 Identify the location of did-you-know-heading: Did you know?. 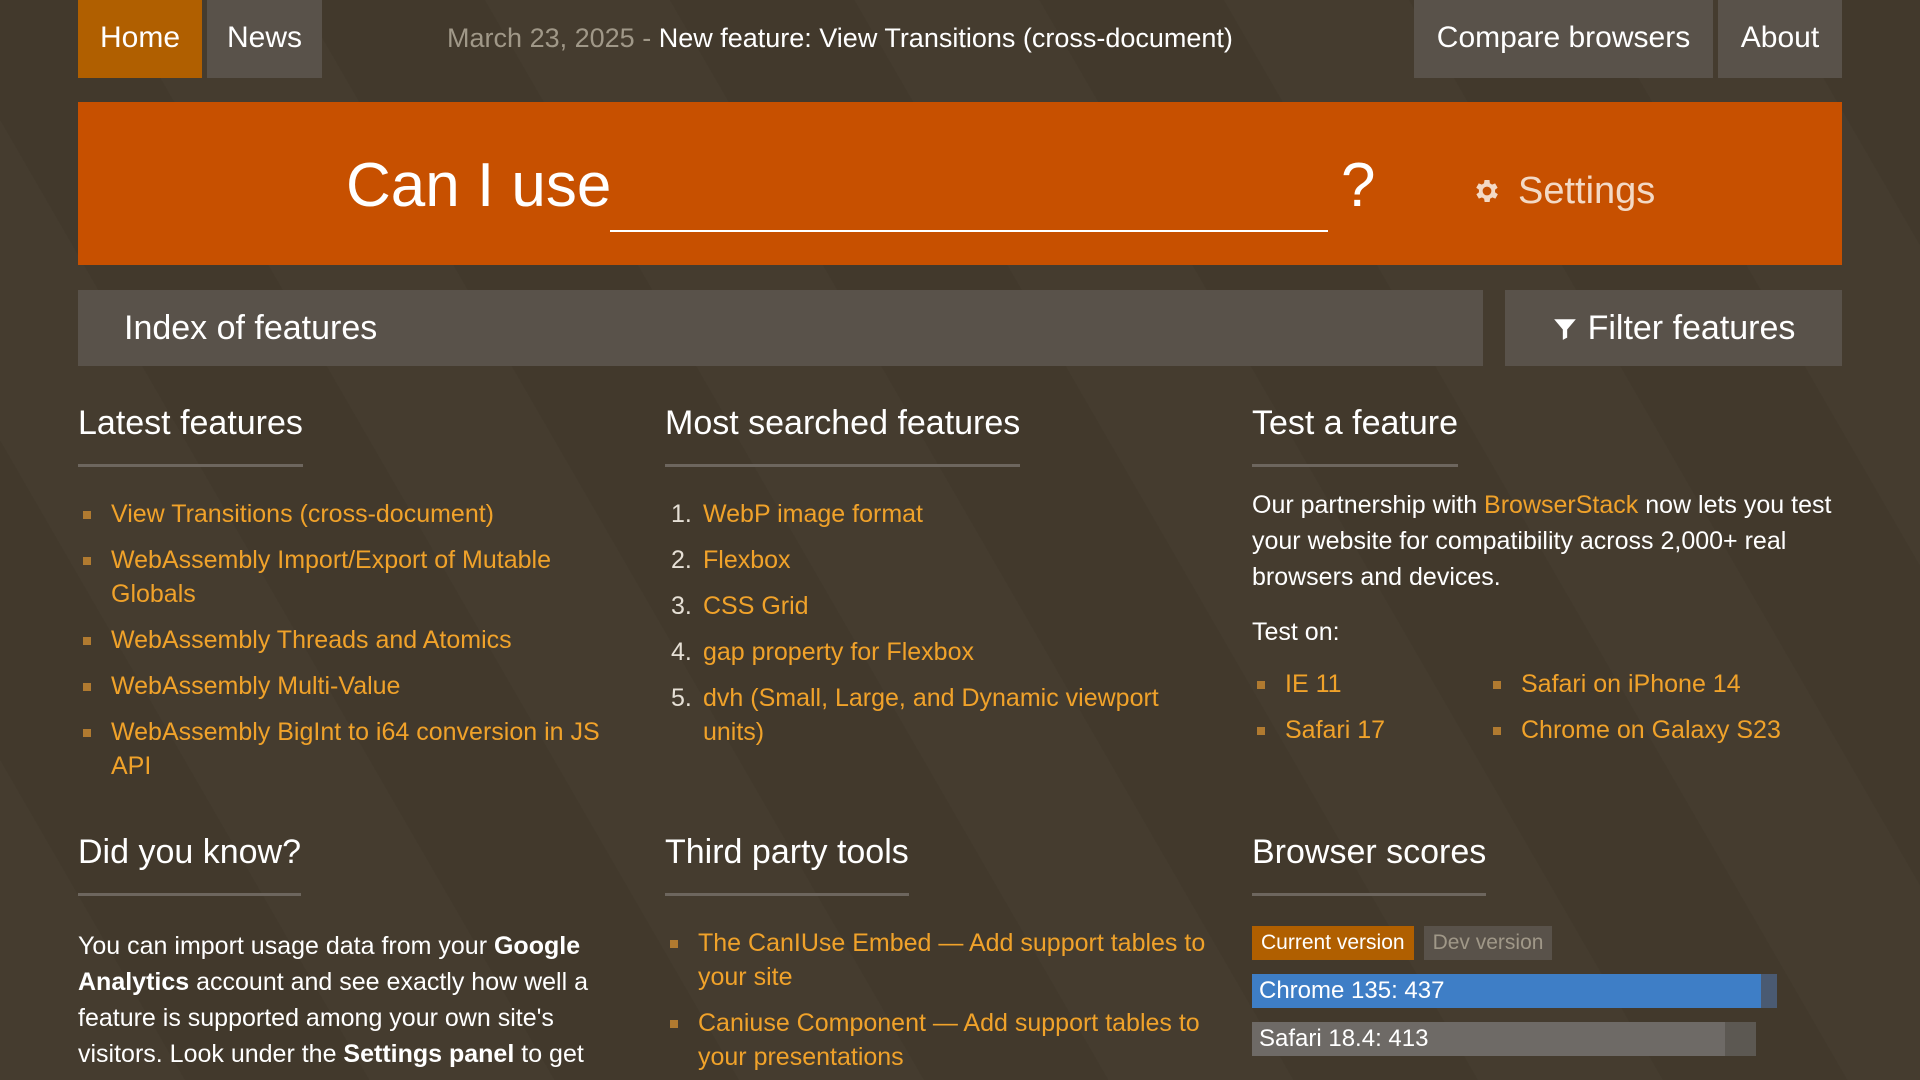
(190, 862).